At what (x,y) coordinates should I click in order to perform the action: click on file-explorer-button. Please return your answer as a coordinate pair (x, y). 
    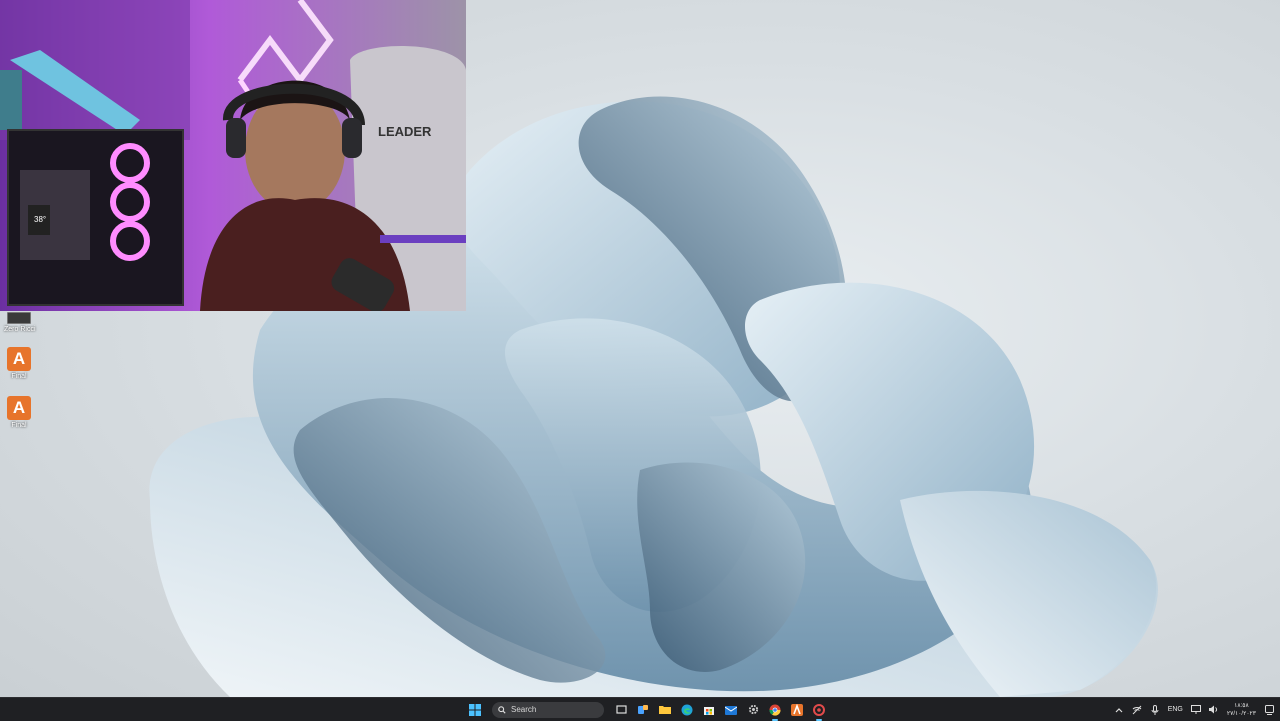
    Looking at the image, I should click on (665, 710).